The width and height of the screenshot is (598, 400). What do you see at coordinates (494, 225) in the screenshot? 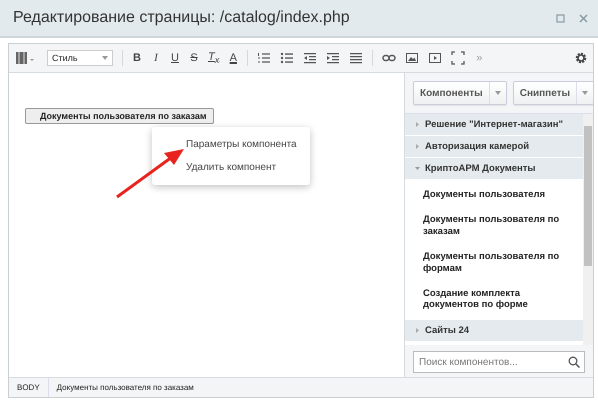
I see `component-item: Документы пользователя по заказам` at bounding box center [494, 225].